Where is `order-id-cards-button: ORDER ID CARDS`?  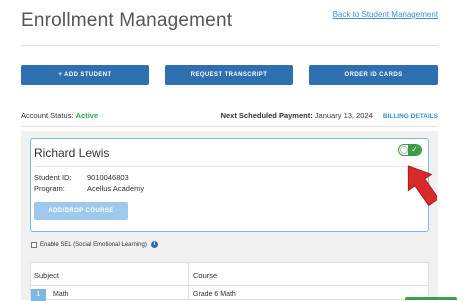
order-id-cards-button: ORDER ID CARDS is located at coordinates (373, 75).